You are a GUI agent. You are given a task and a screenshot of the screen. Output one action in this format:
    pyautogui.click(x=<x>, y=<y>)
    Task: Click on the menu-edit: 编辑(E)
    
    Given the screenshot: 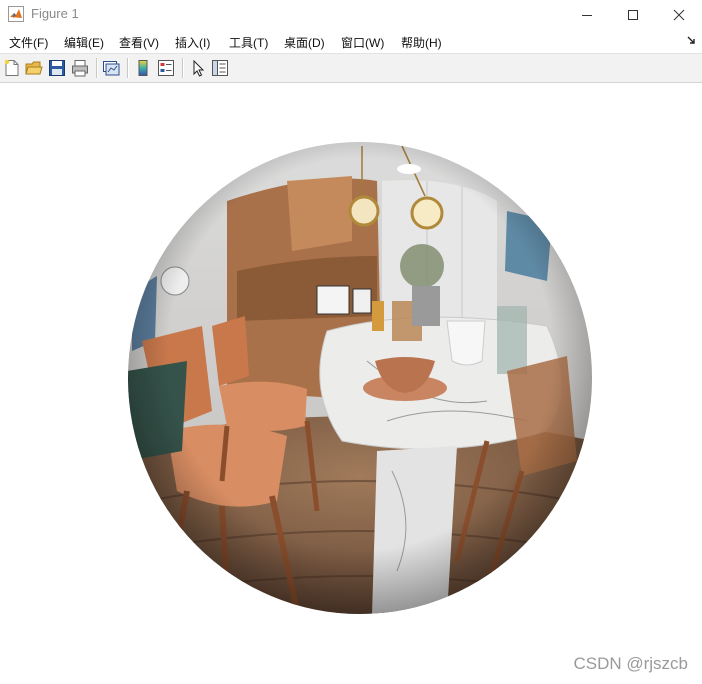 What is the action you would take?
    pyautogui.click(x=84, y=42)
    